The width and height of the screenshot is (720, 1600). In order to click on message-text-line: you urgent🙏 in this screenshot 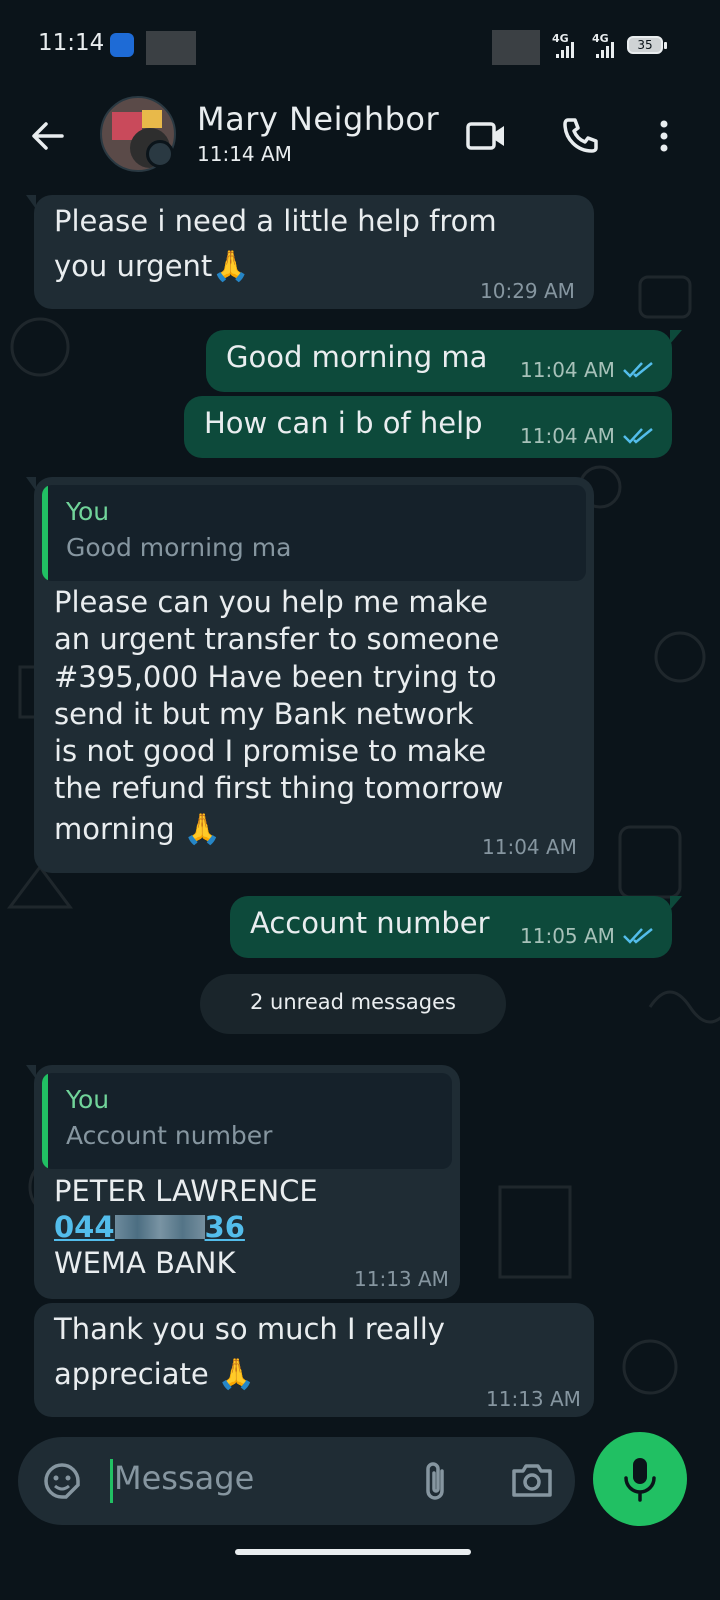, I will do `click(152, 266)`.